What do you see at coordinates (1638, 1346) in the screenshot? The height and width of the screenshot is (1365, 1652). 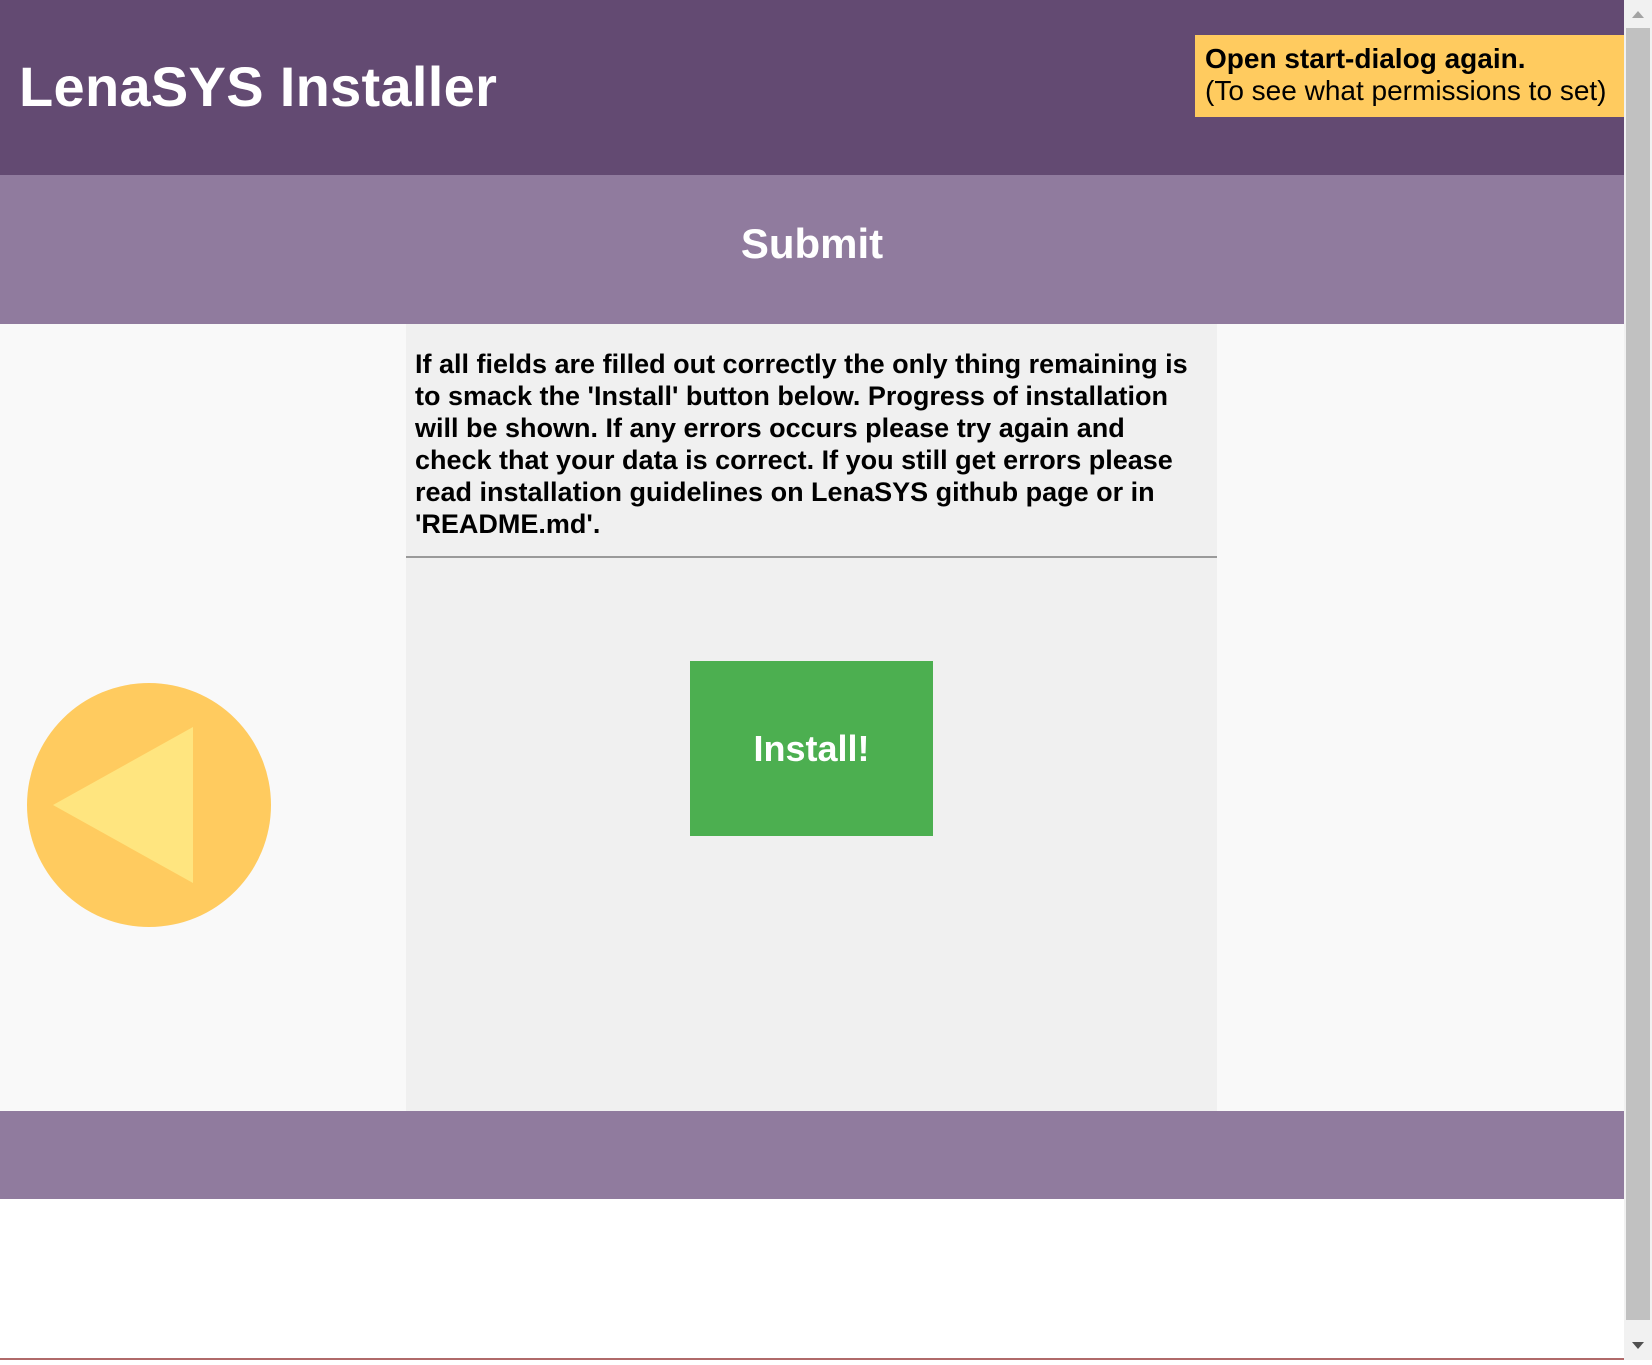 I see `scroll-down-icon` at bounding box center [1638, 1346].